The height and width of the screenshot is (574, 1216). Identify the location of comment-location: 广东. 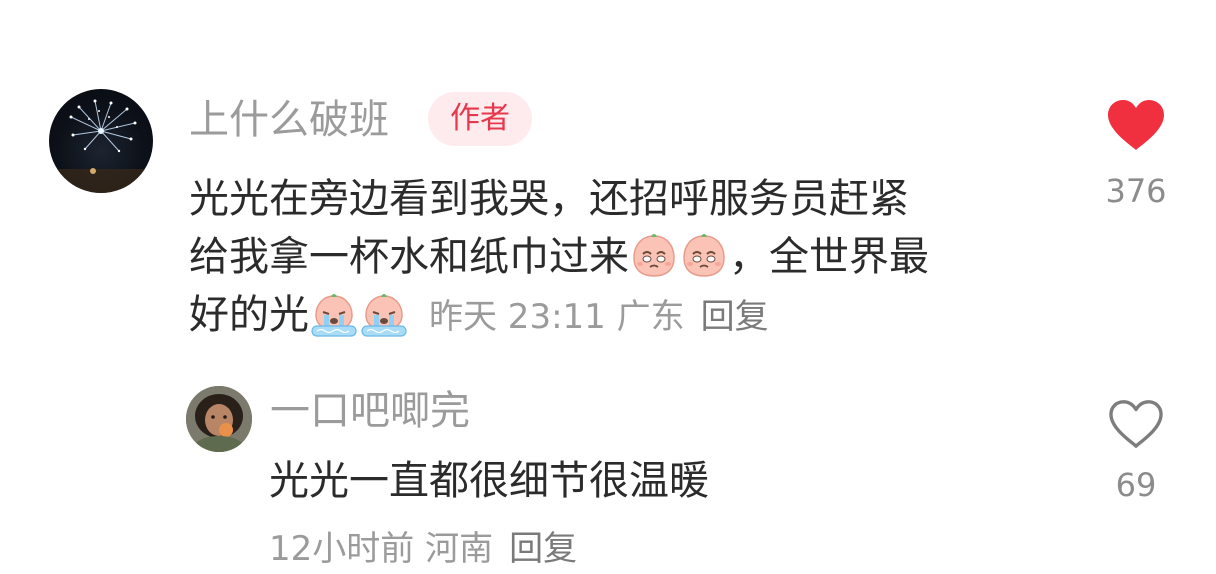
(650, 317).